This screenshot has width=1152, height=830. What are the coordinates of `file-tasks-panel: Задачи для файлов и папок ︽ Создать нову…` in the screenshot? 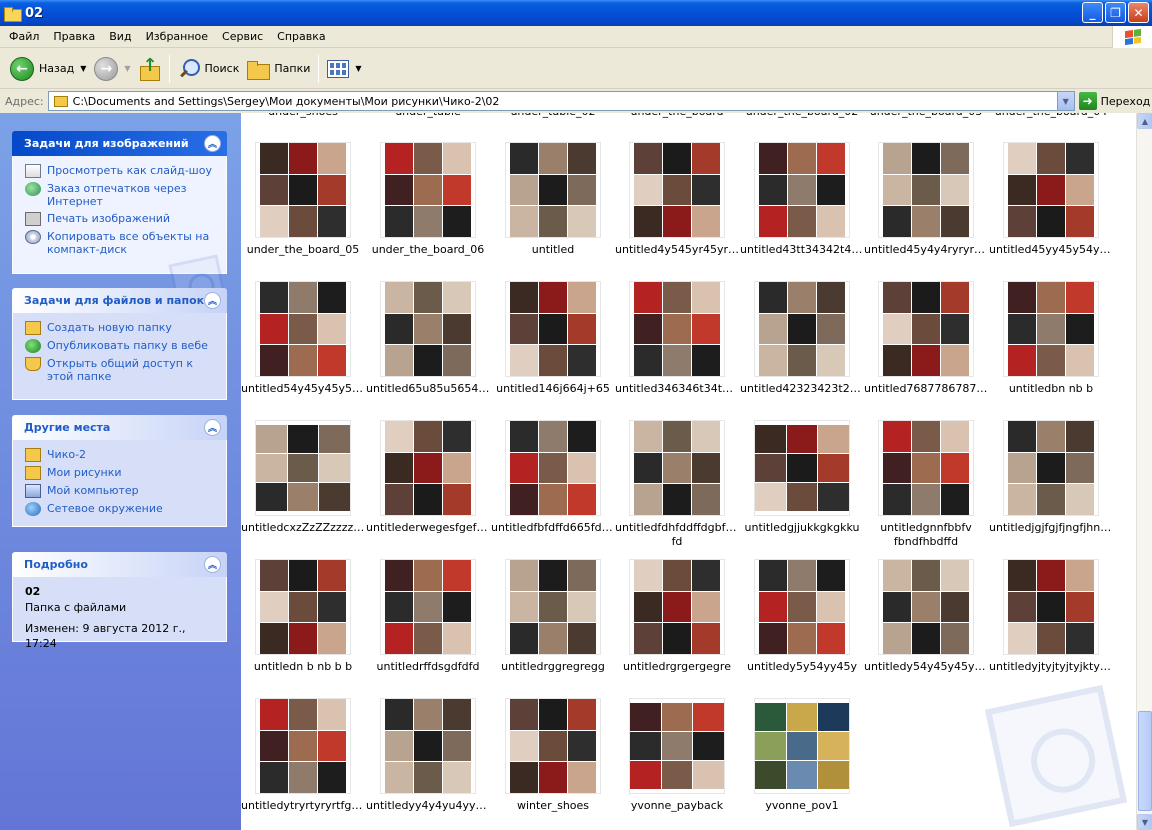 It's located at (119, 344).